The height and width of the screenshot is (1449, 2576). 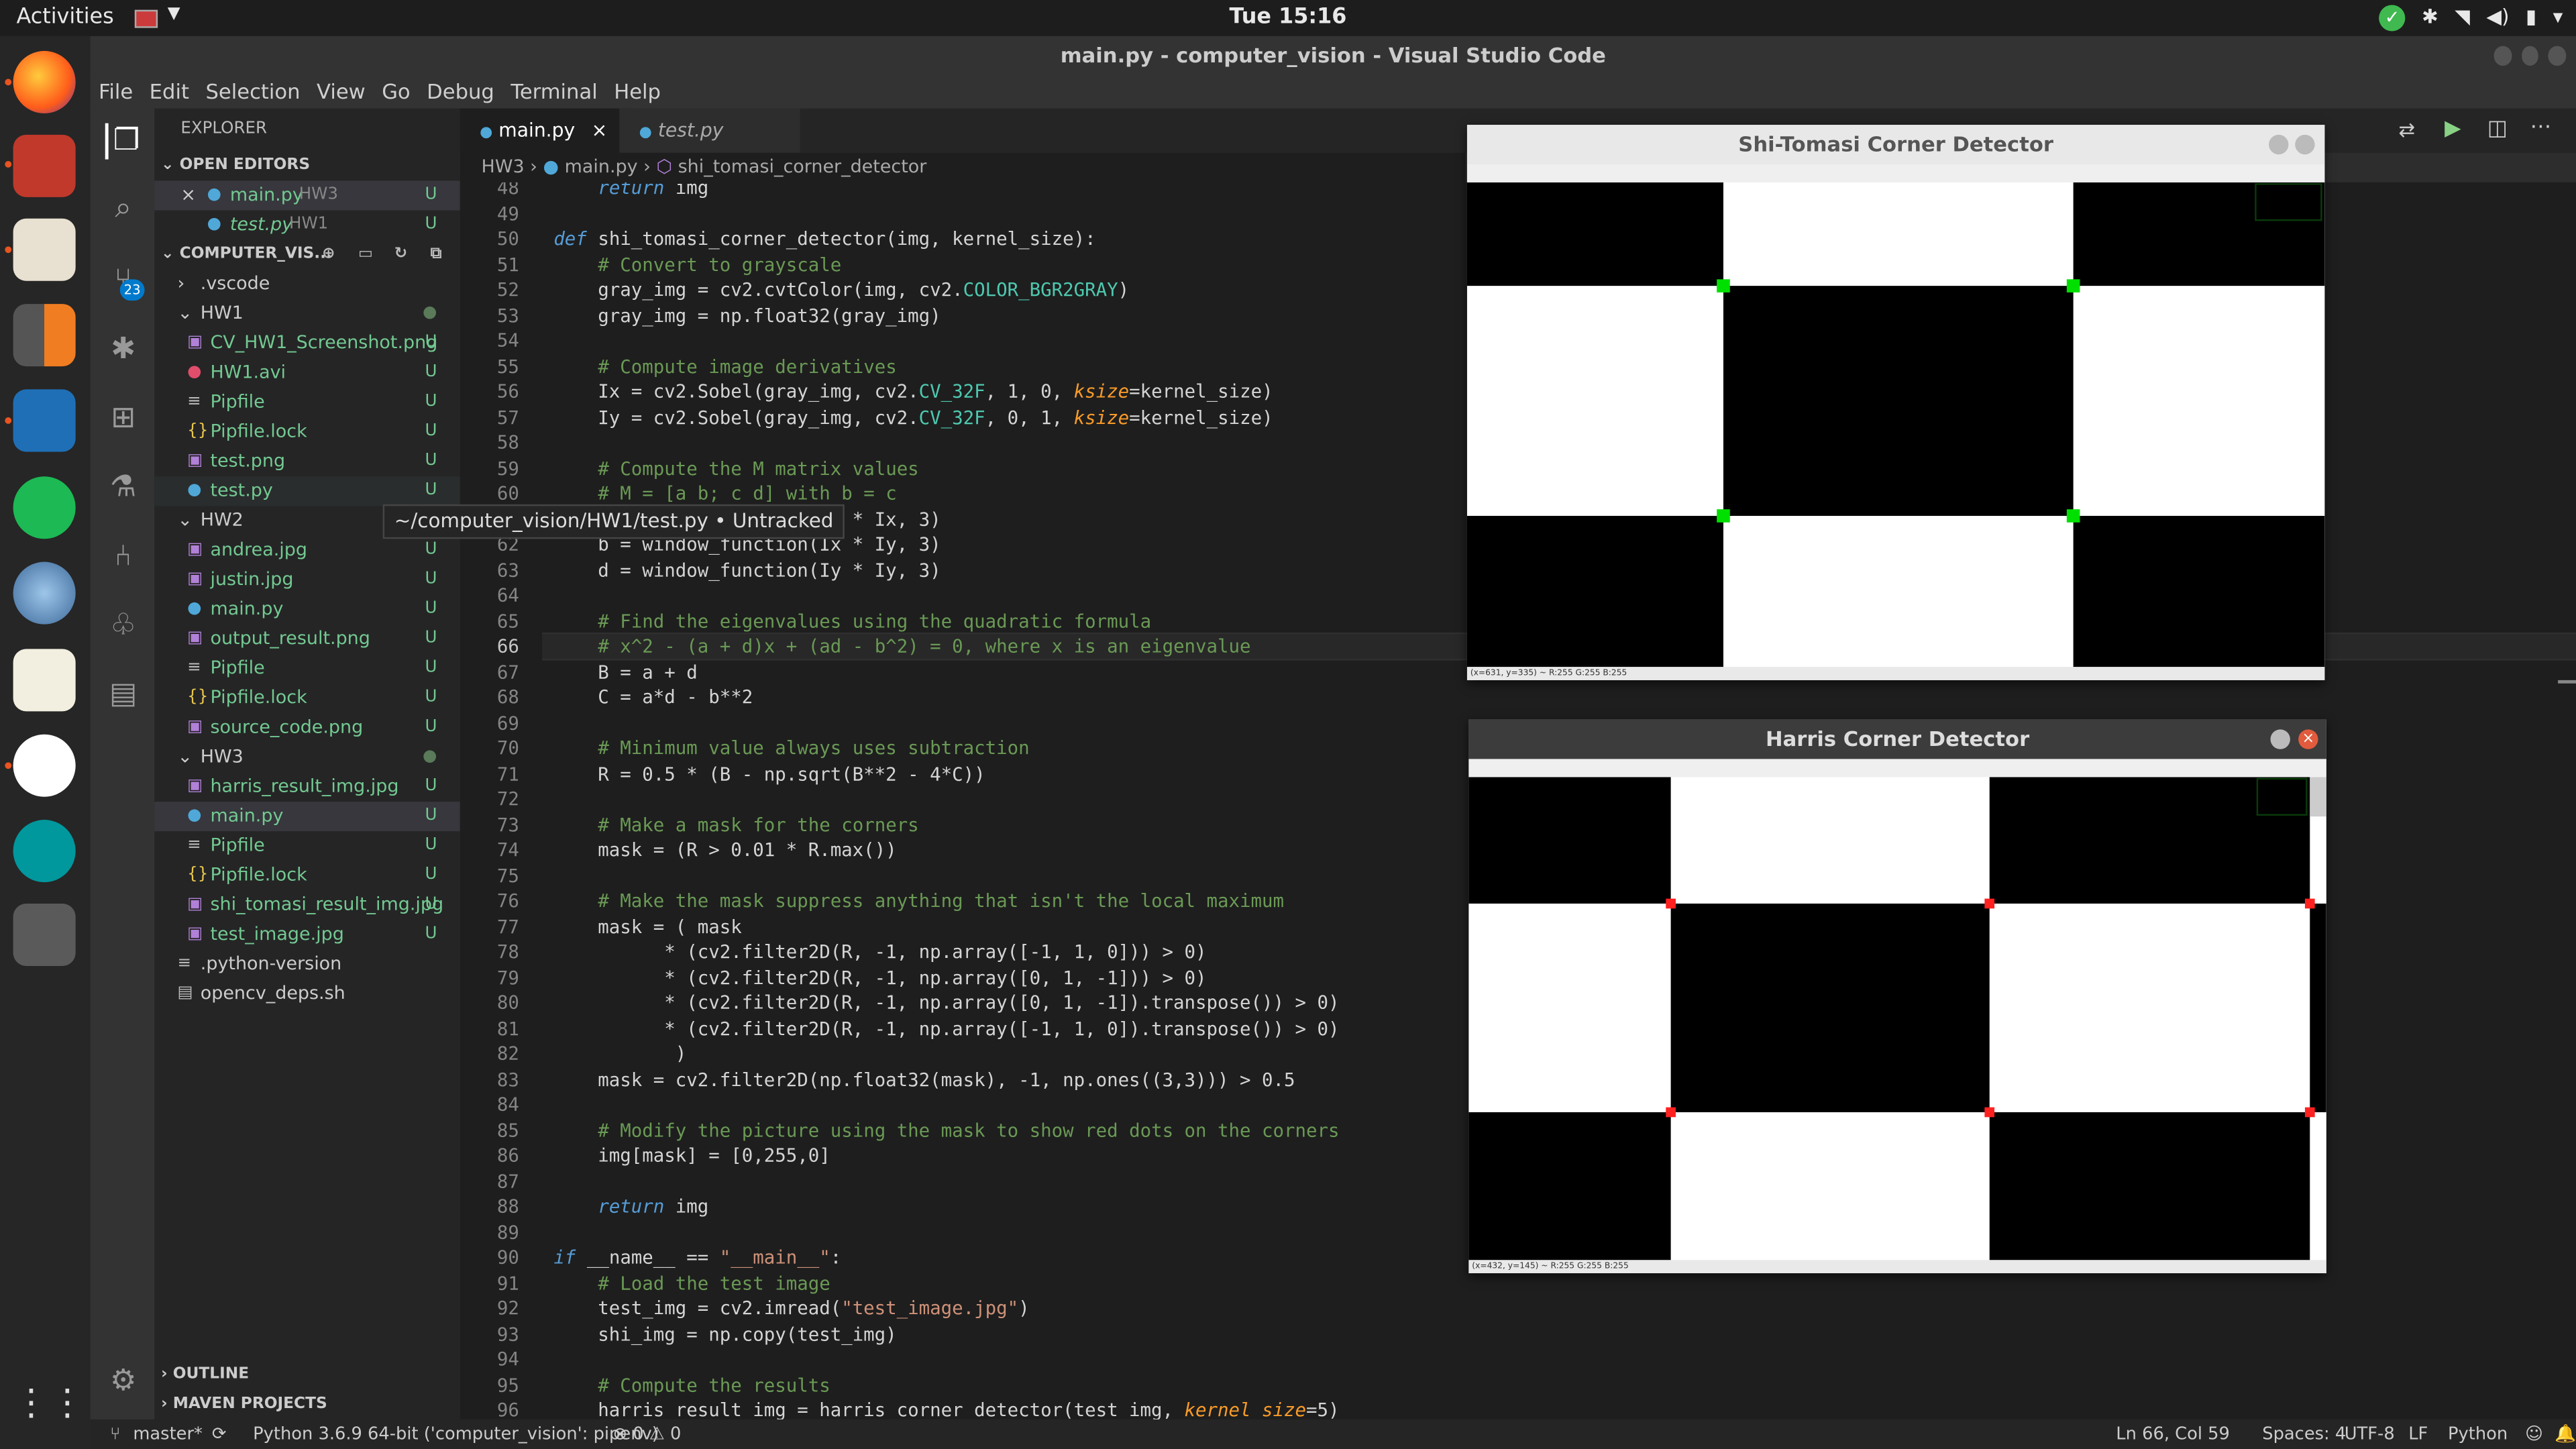 I want to click on scrollbar, so click(x=2318, y=797).